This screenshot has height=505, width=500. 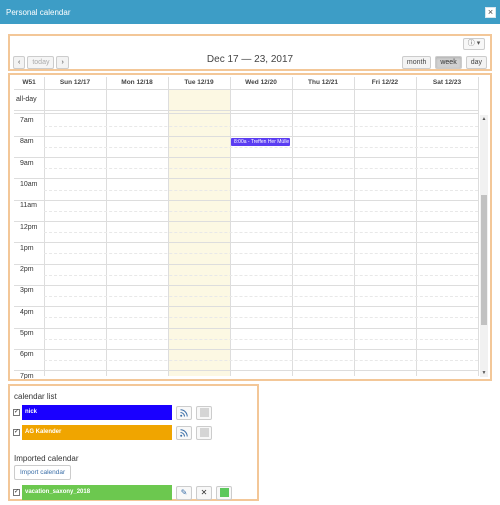 What do you see at coordinates (27, 270) in the screenshot?
I see `hour-label: 2pm` at bounding box center [27, 270].